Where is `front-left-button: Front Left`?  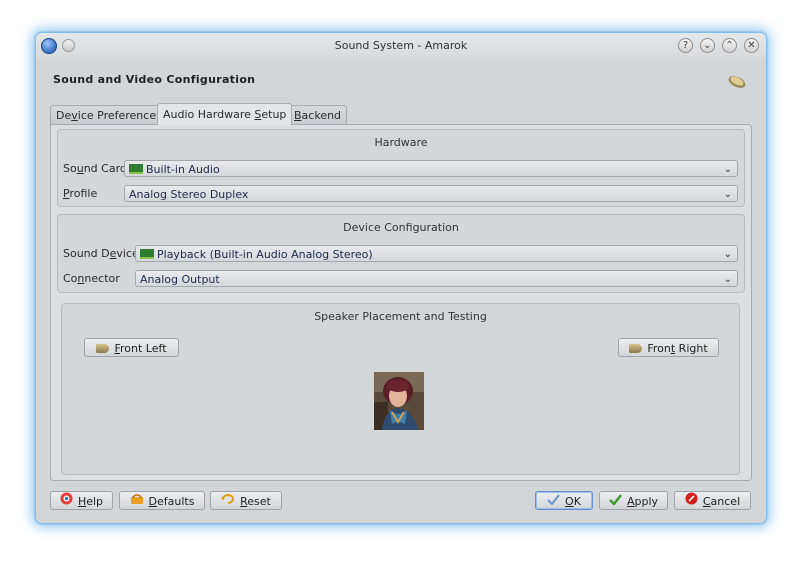
front-left-button: Front Left is located at coordinates (131, 347).